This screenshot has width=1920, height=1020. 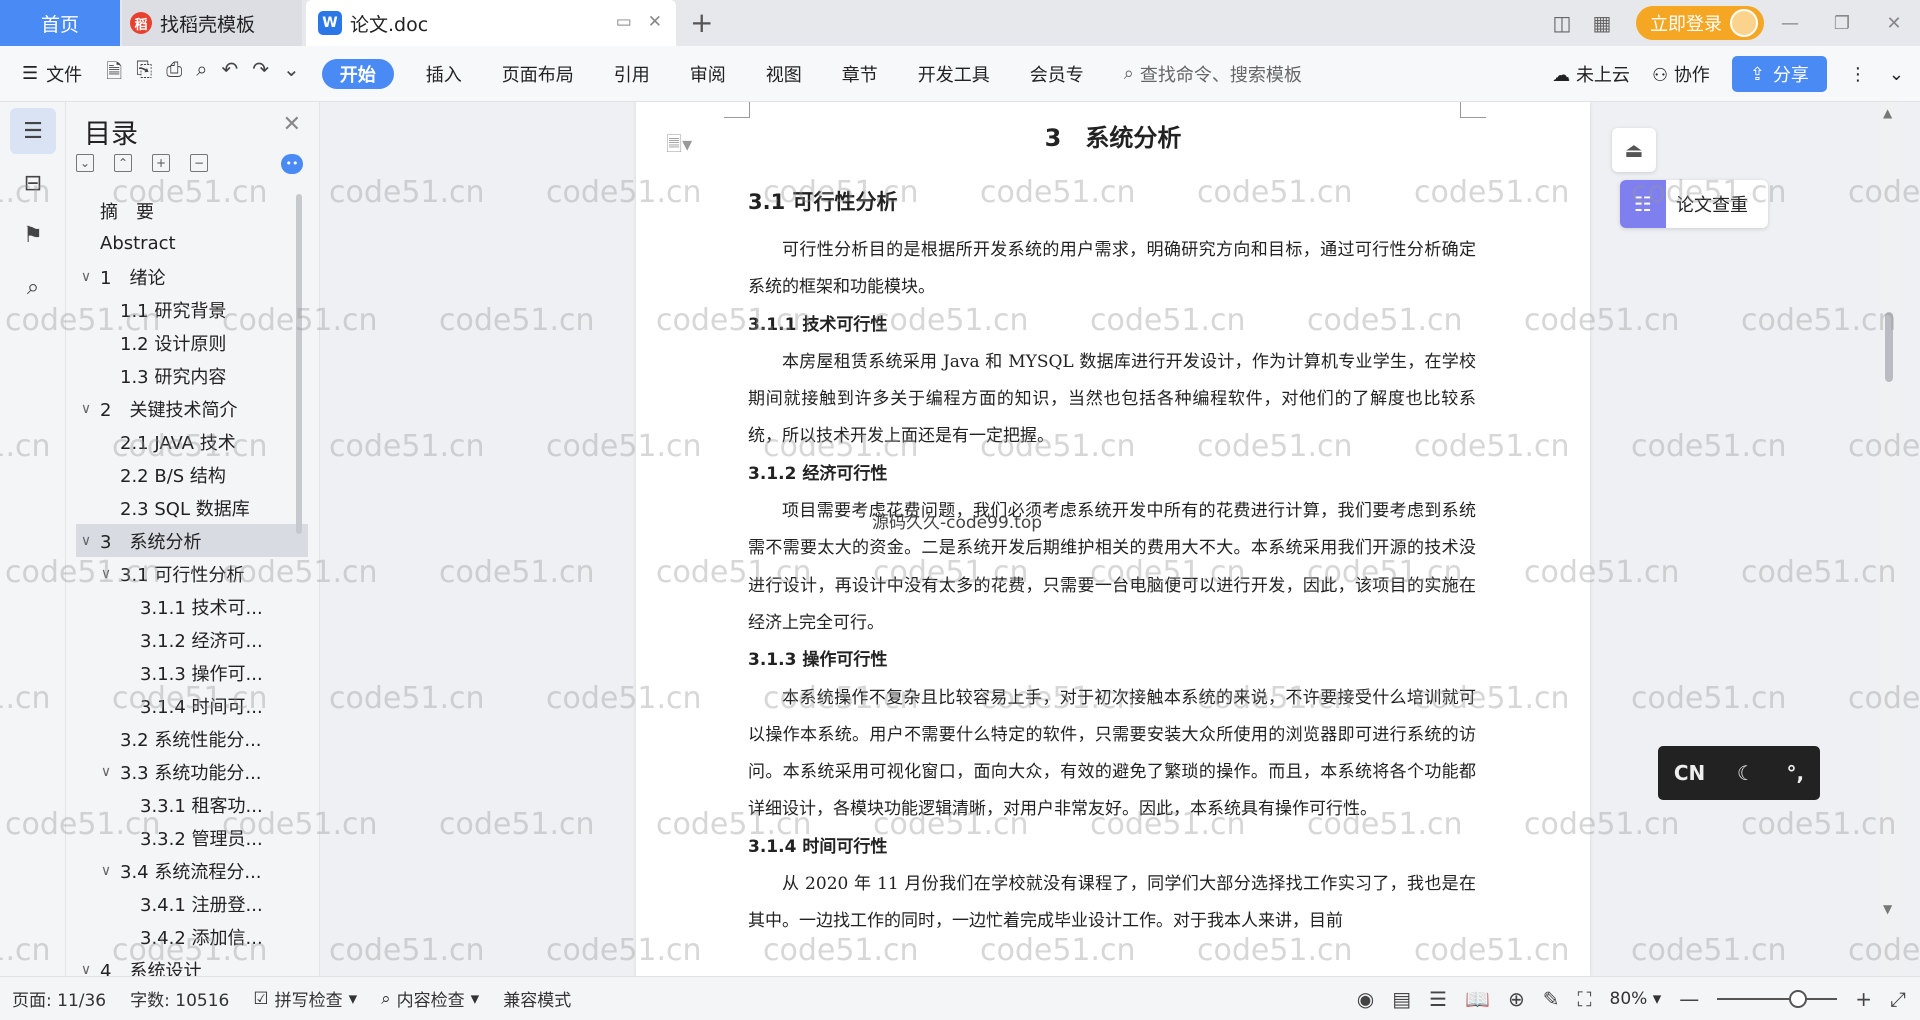 What do you see at coordinates (1777, 999) in the screenshot?
I see `zoom-slider` at bounding box center [1777, 999].